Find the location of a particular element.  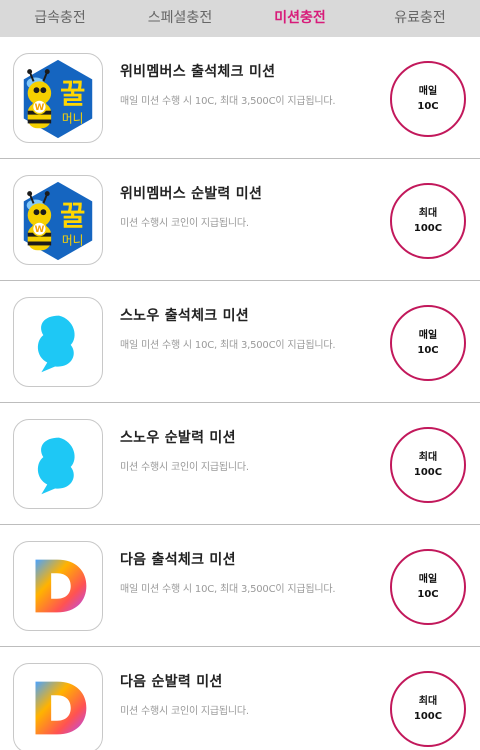

mission-row: 다음 순발력 미션 미션 수행시 코인이 지급됩니다. 최대 100C is located at coordinates (240, 698).